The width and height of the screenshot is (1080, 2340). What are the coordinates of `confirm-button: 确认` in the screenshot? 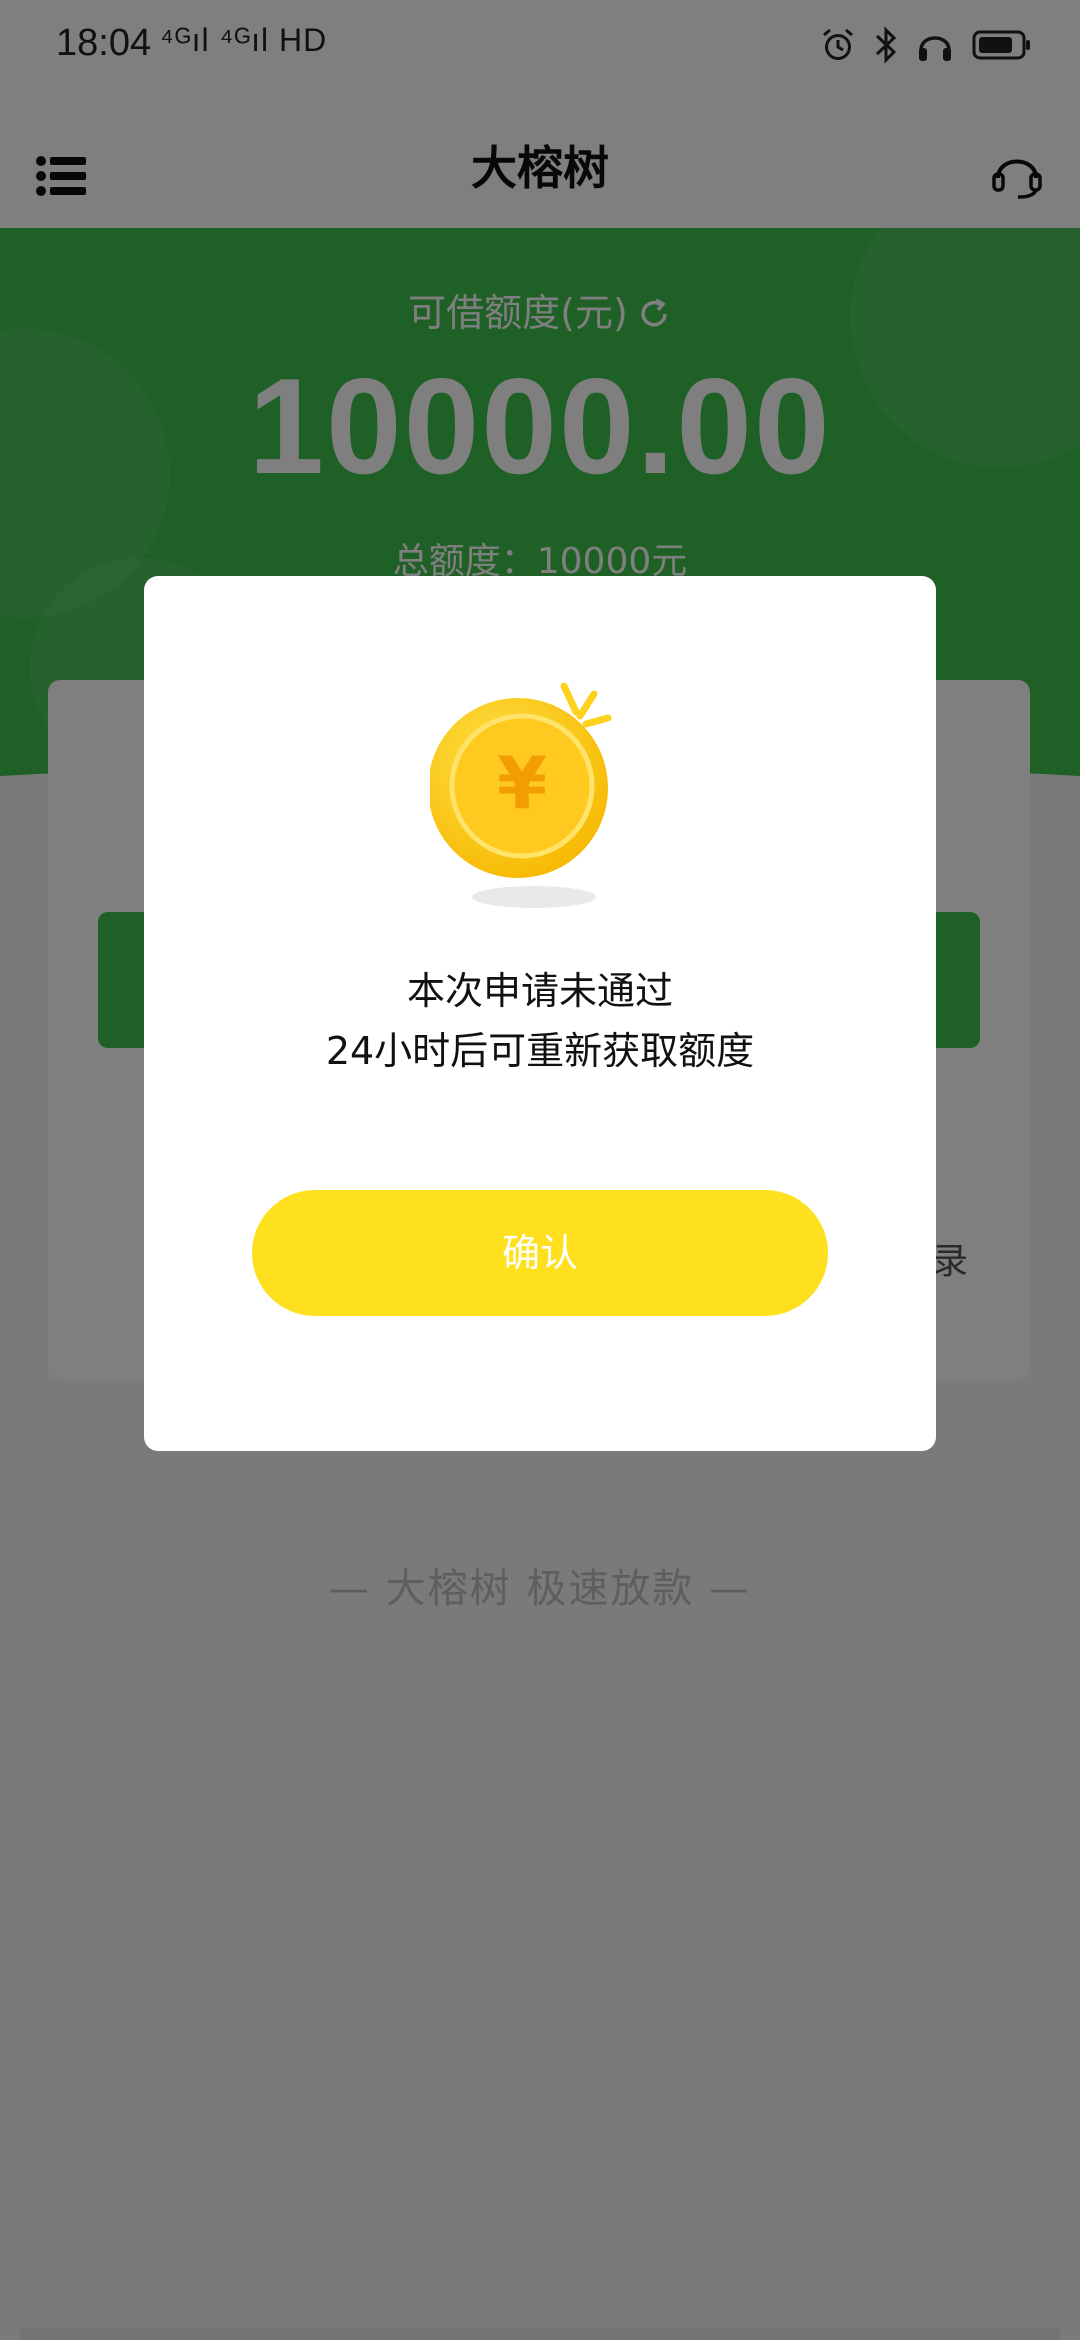 It's located at (540, 1253).